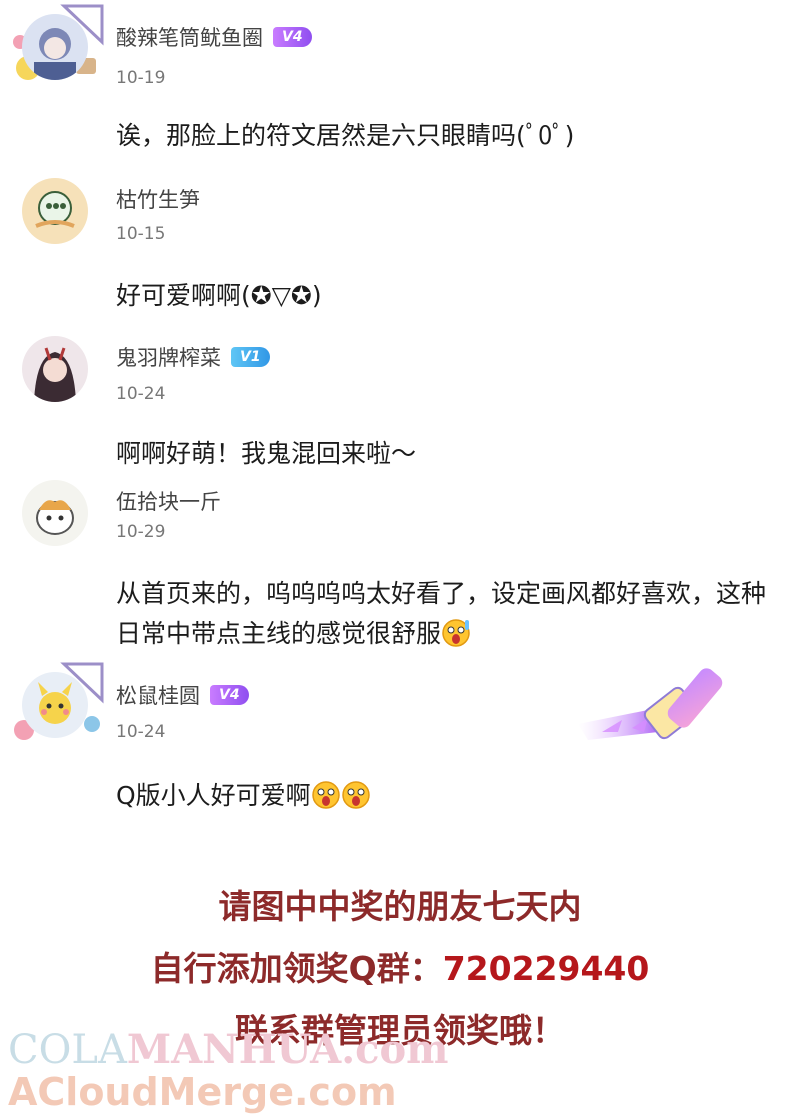  Describe the element at coordinates (213, 795) in the screenshot. I see `comment-text-content: Q版小人好可爱啊` at that location.